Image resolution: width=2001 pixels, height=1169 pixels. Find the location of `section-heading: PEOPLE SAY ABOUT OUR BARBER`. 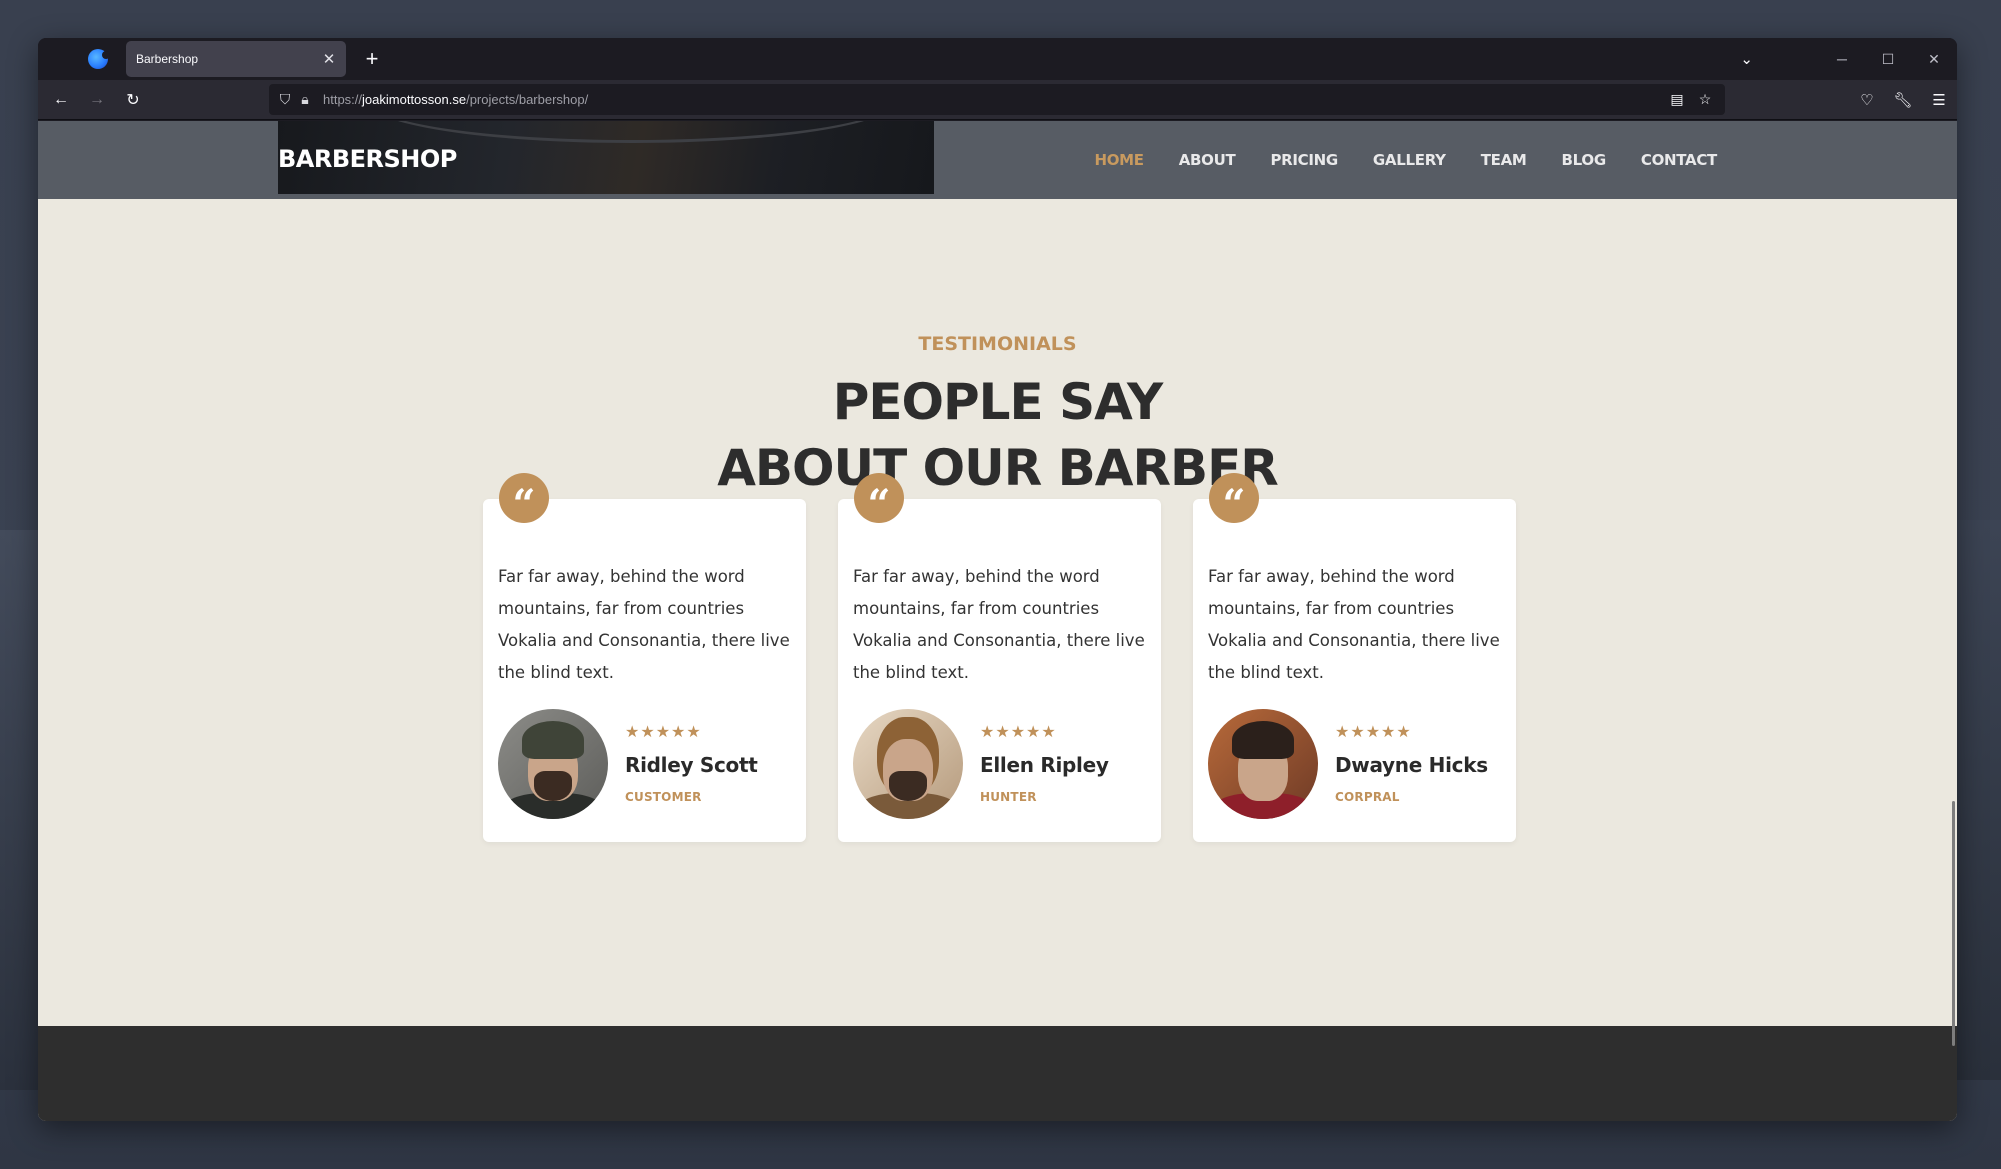

section-heading: PEOPLE SAY ABOUT OUR BARBER is located at coordinates (997, 435).